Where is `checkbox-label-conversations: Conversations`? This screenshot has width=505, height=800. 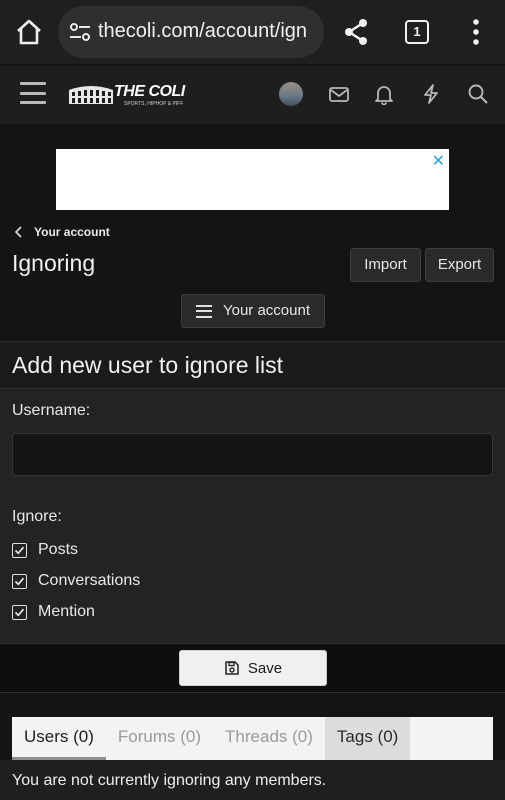 checkbox-label-conversations: Conversations is located at coordinates (89, 580).